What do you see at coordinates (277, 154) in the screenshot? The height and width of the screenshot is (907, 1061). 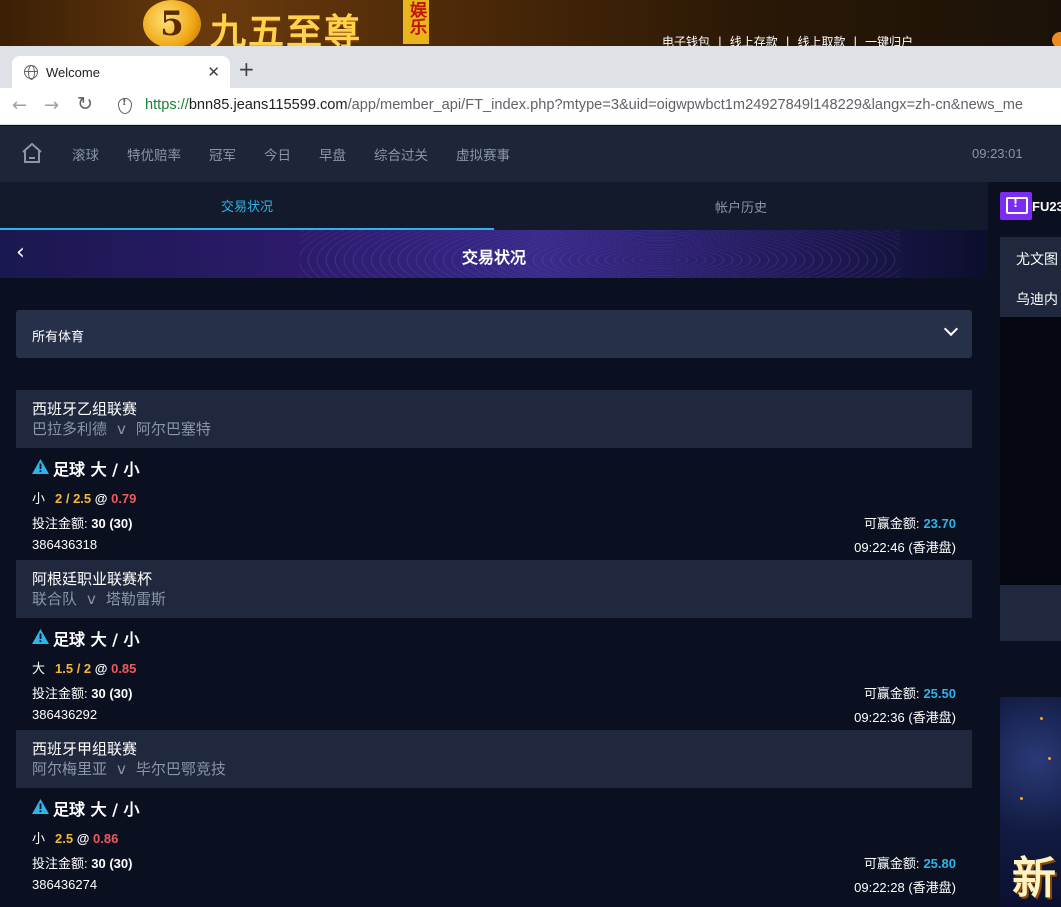 I see `nav-item-today: 今日` at bounding box center [277, 154].